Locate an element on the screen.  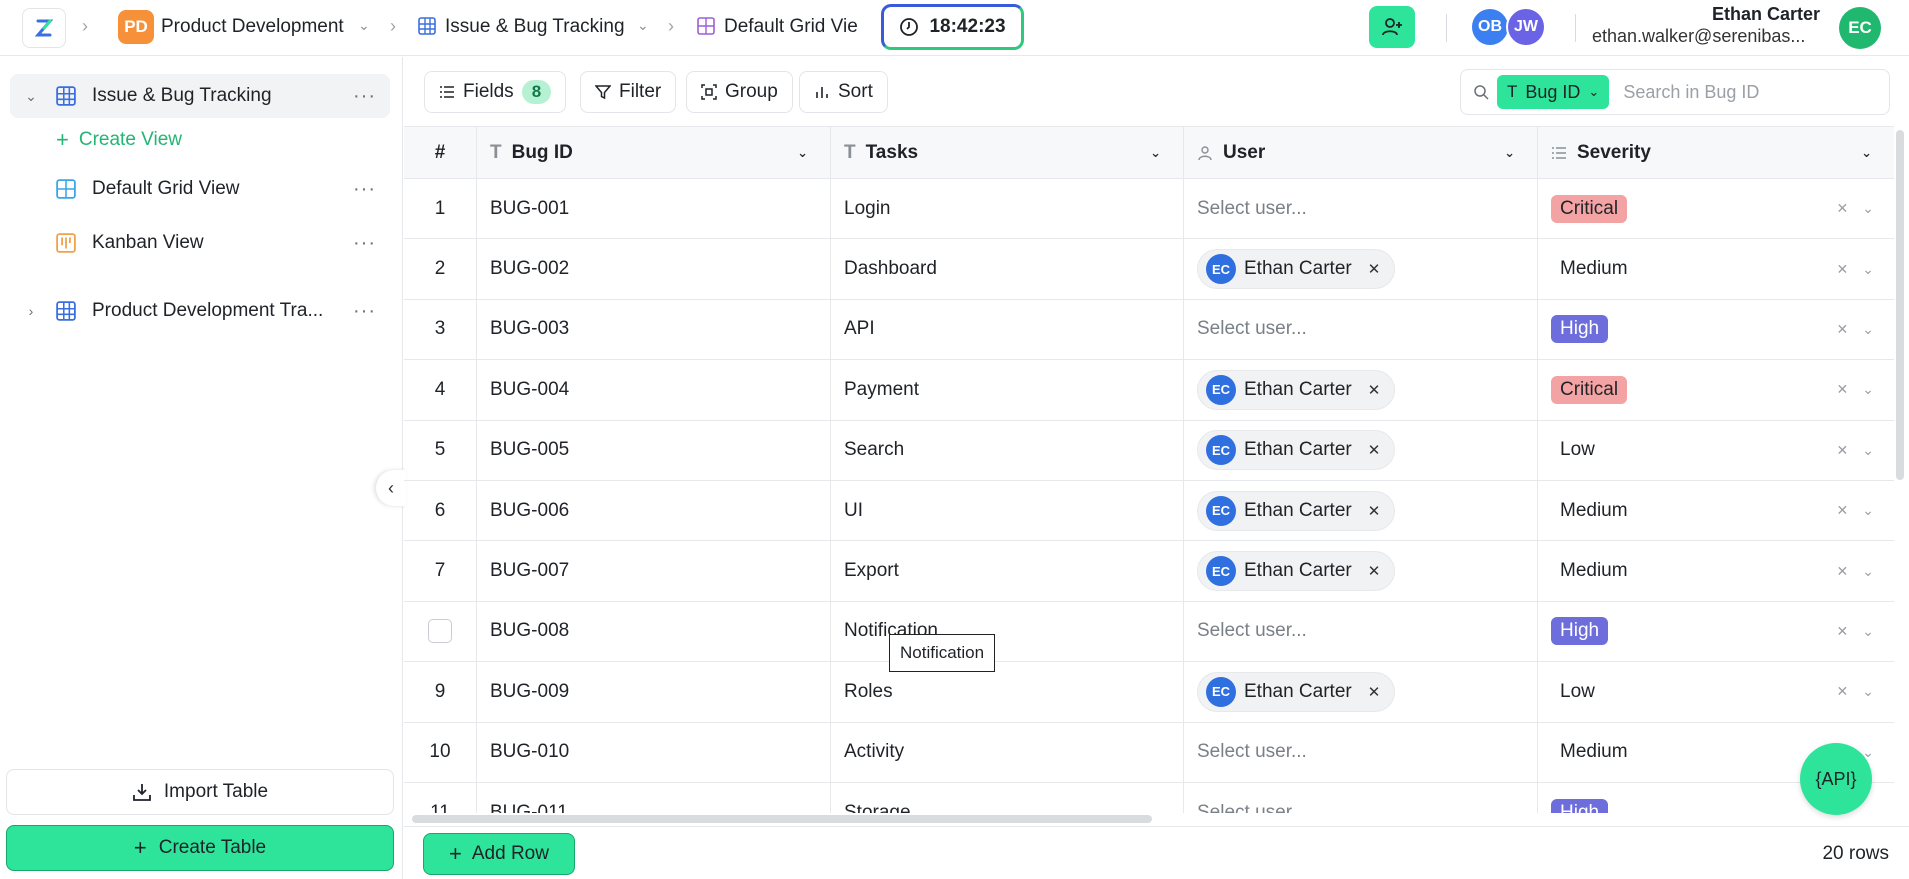
column-header-tasks: T Tasks ⌄ is located at coordinates (1007, 152).